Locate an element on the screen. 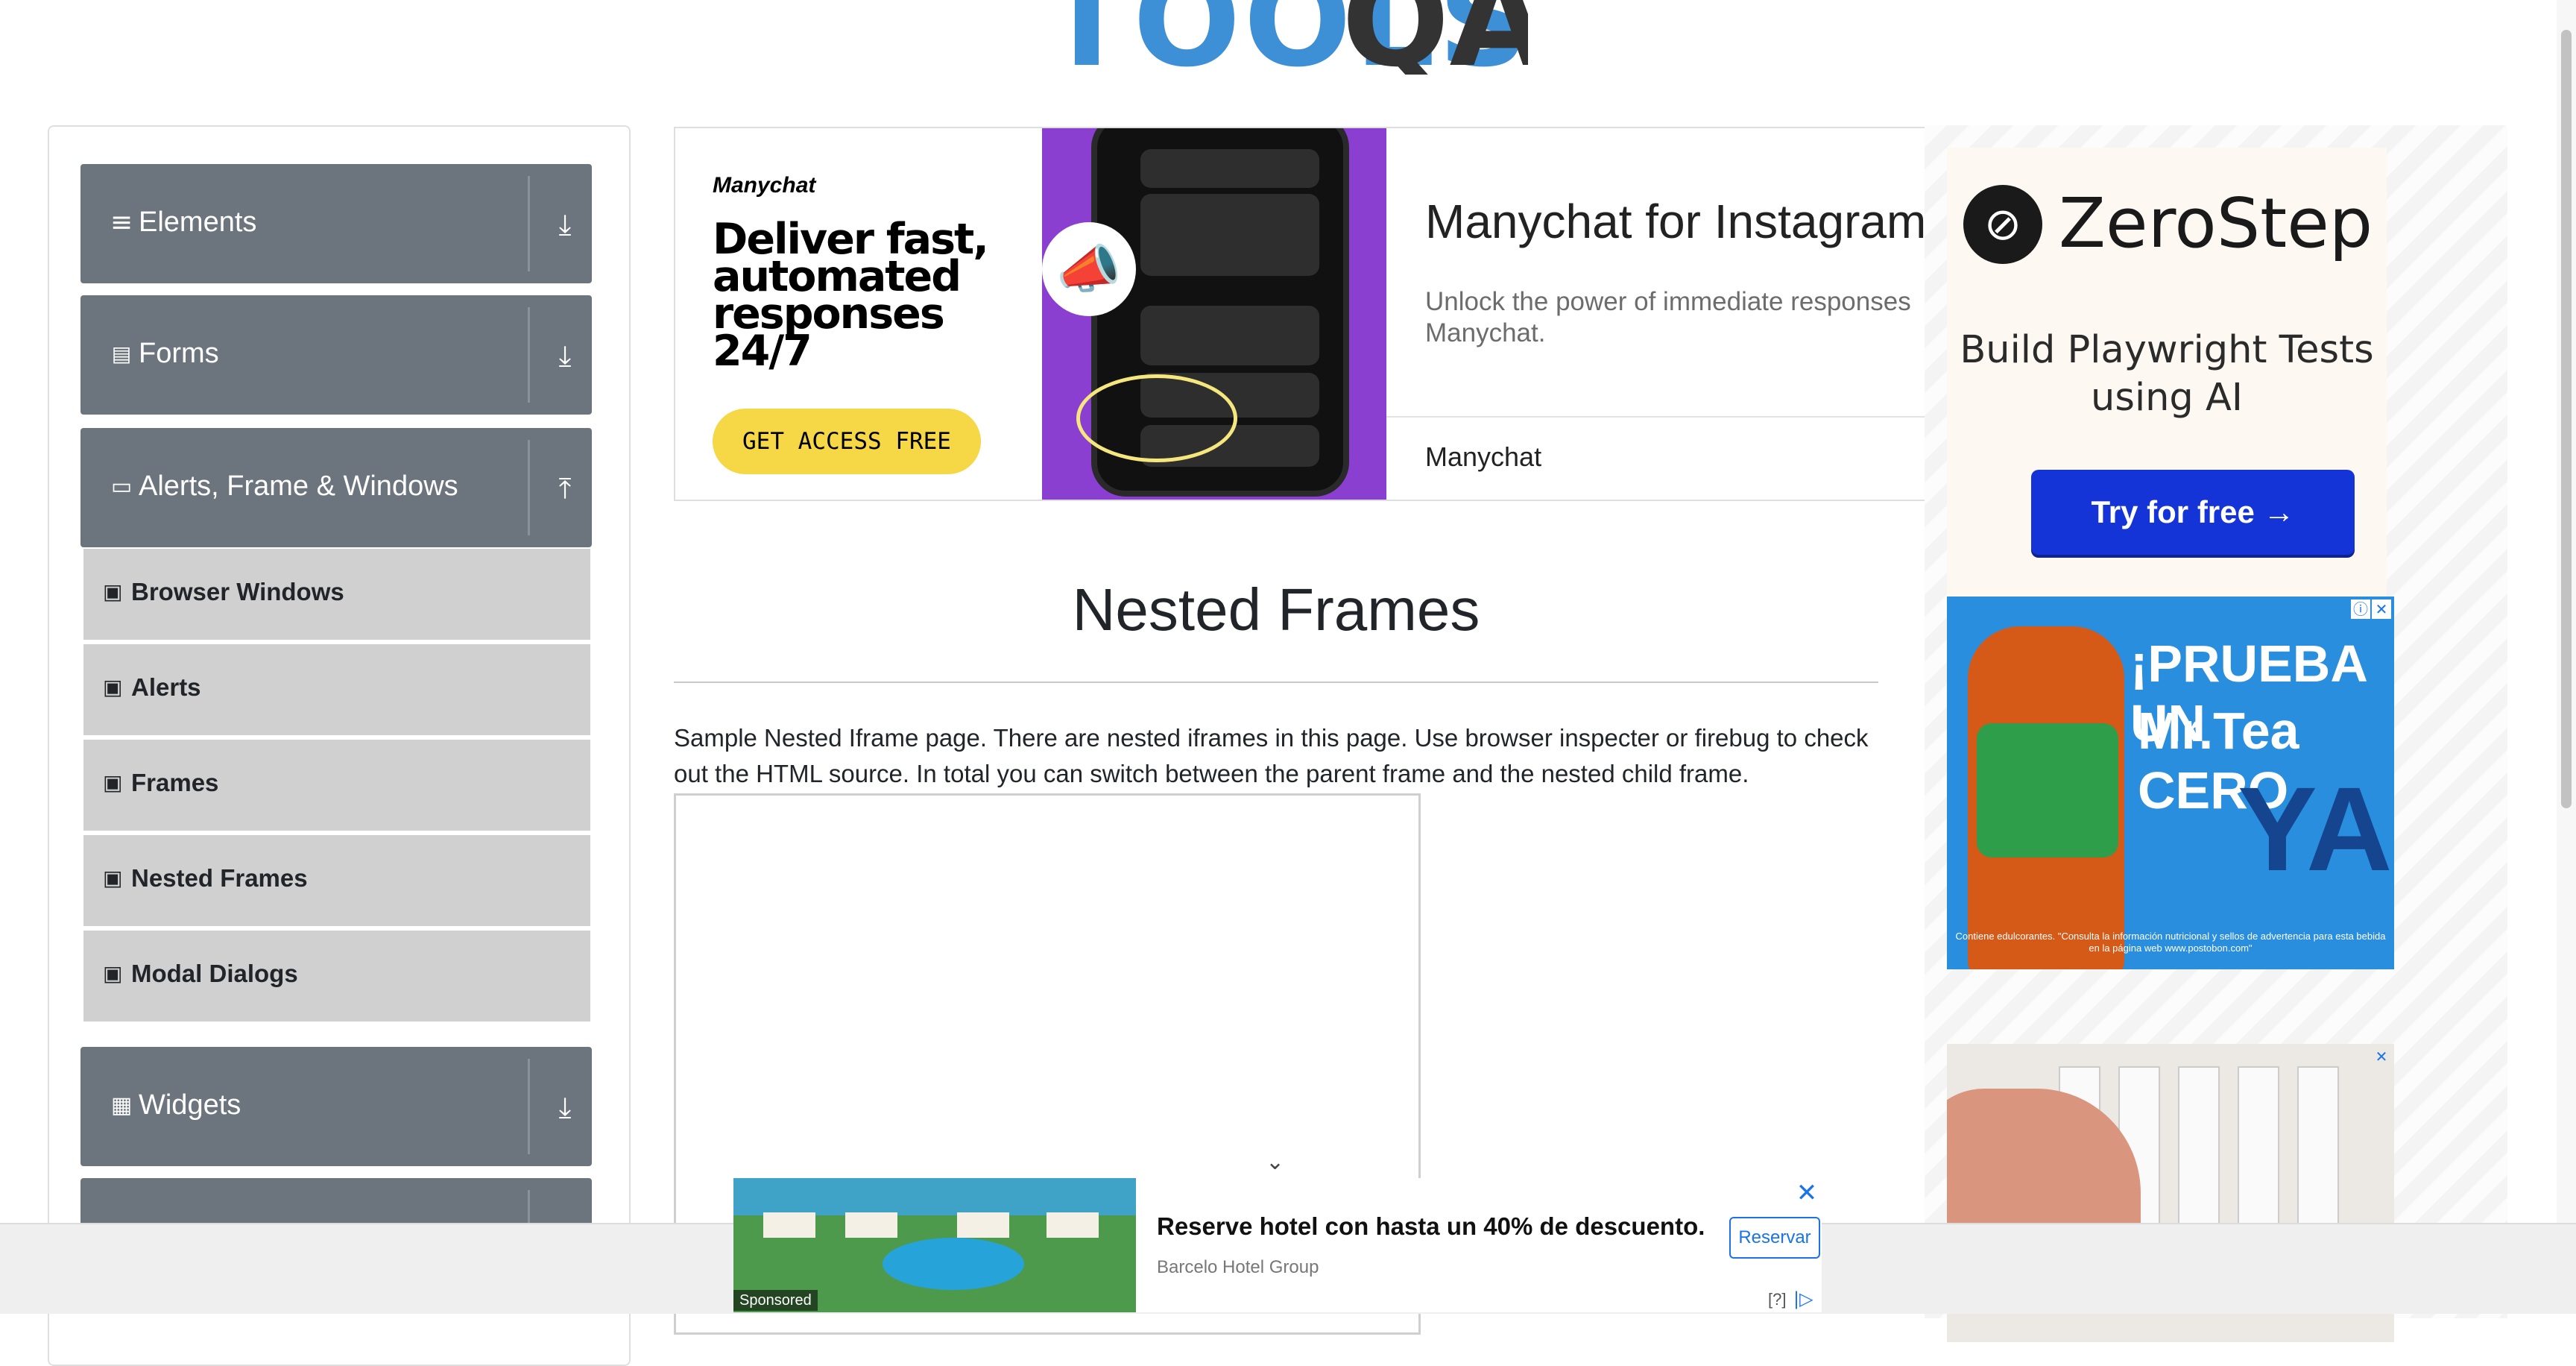 This screenshot has height=1366, width=2576. sidebar-item-browser-windows: ▣ Browser Windows is located at coordinates (336, 596).